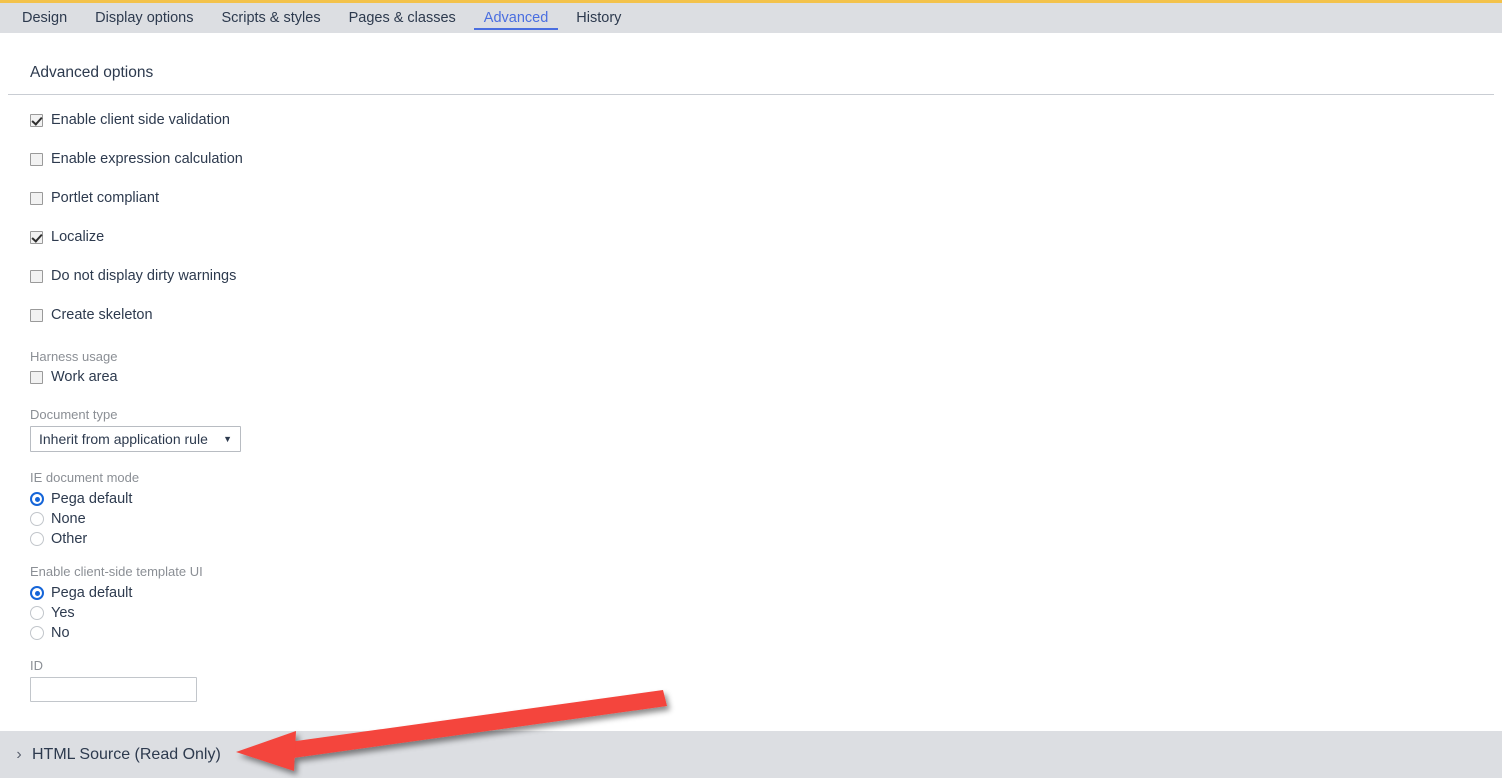  I want to click on radio-row-ie-pega-default: Pega default, so click(762, 499).